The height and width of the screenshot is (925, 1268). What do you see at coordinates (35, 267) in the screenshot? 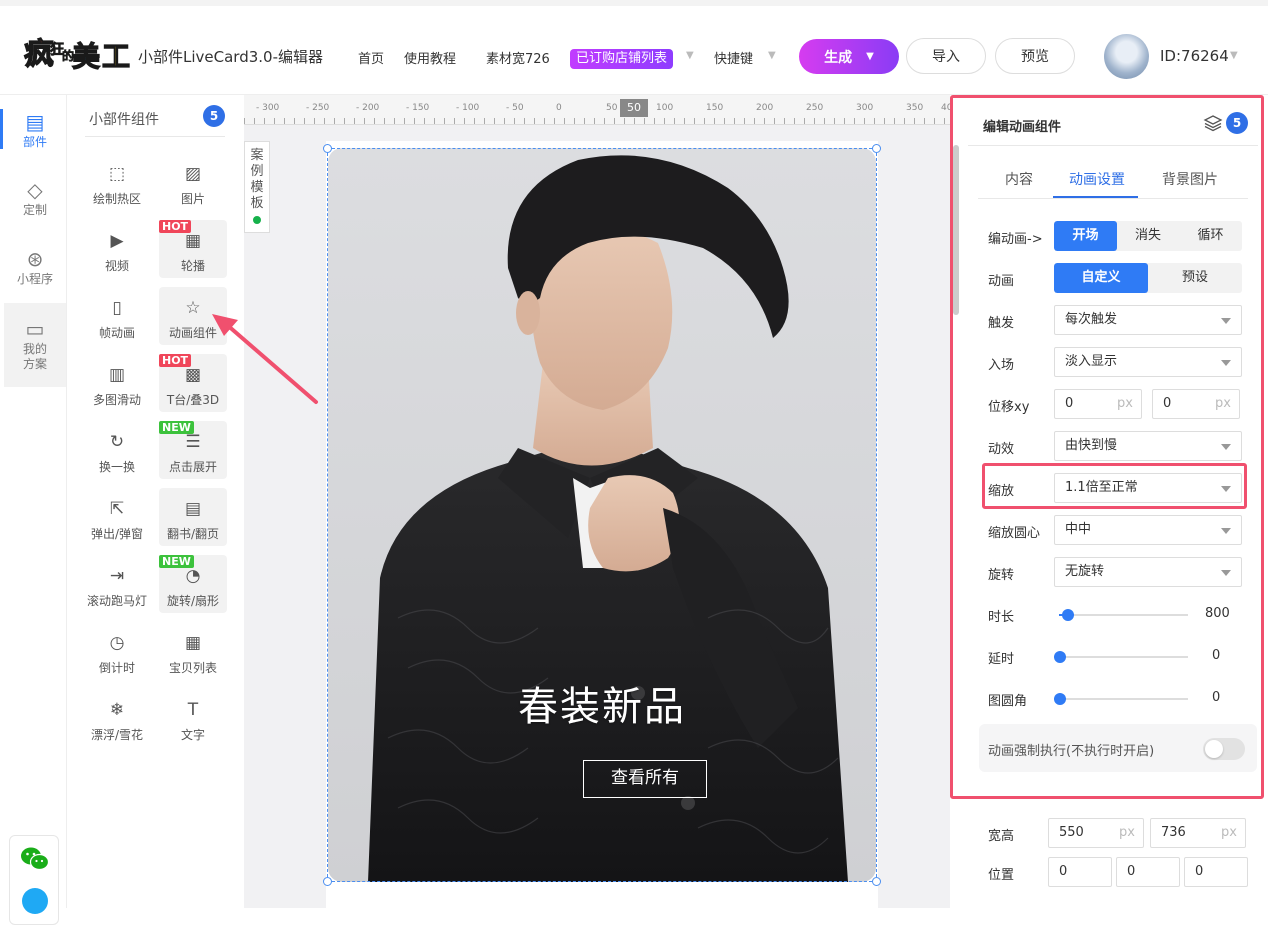
I see `rail-item-miniprogram: ⊛ 小程序` at bounding box center [35, 267].